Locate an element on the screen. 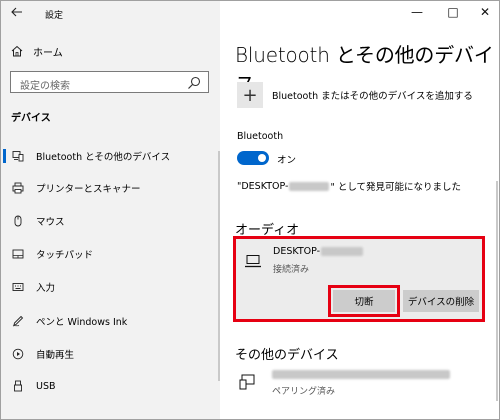 The image size is (500, 420). sidebar-item-mouse: マウス is located at coordinates (108, 221).